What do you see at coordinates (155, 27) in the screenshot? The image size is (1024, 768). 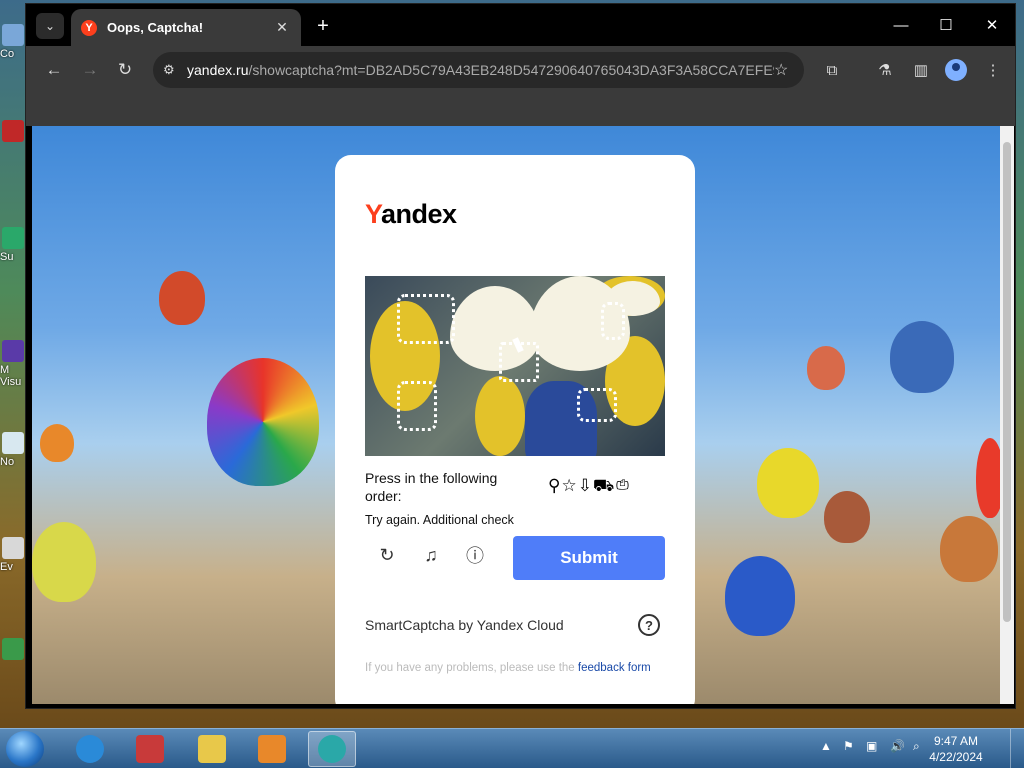 I see `tab-title: Oops, Captcha!` at bounding box center [155, 27].